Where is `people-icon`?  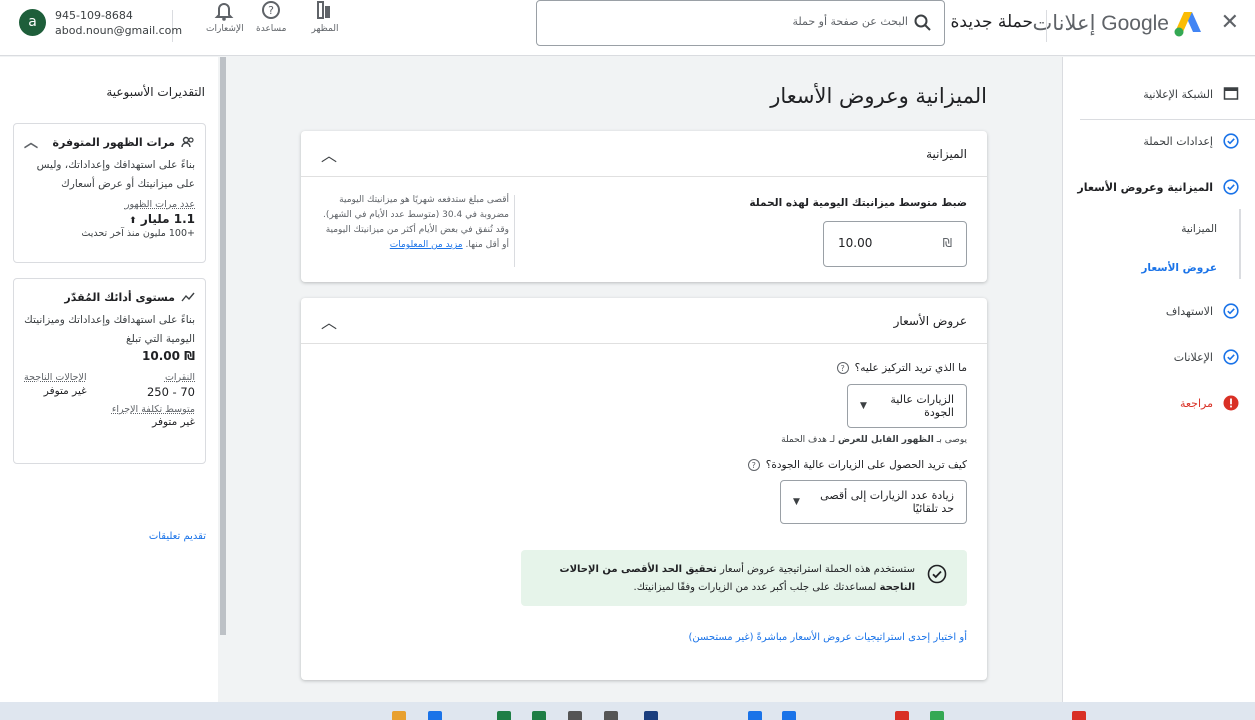 people-icon is located at coordinates (187, 142).